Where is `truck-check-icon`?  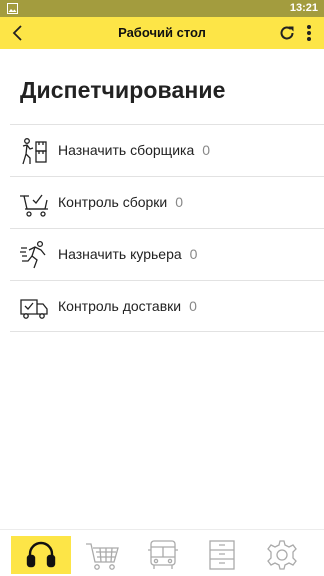
truck-check-icon is located at coordinates (34, 309).